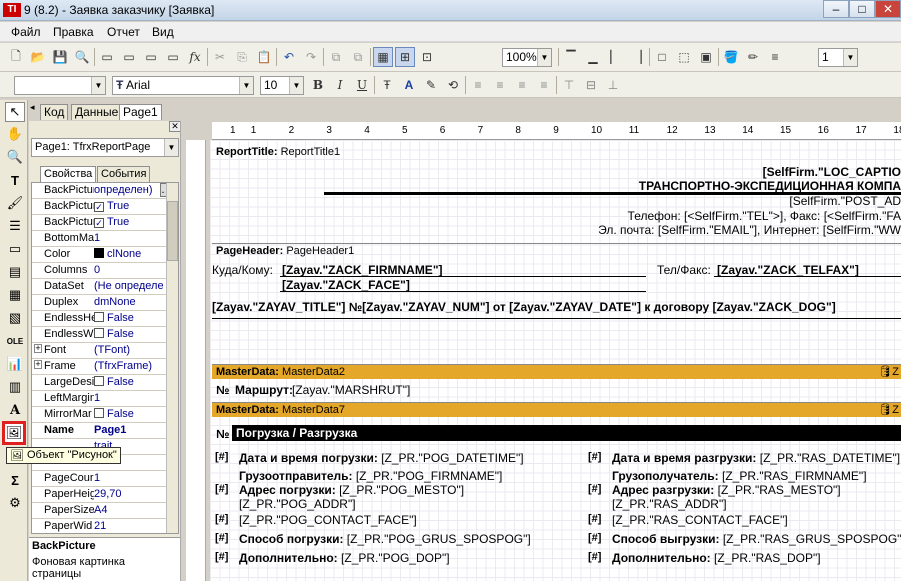 The height and width of the screenshot is (581, 901). What do you see at coordinates (888, 9) in the screenshot?
I see `close-button: ✕` at bounding box center [888, 9].